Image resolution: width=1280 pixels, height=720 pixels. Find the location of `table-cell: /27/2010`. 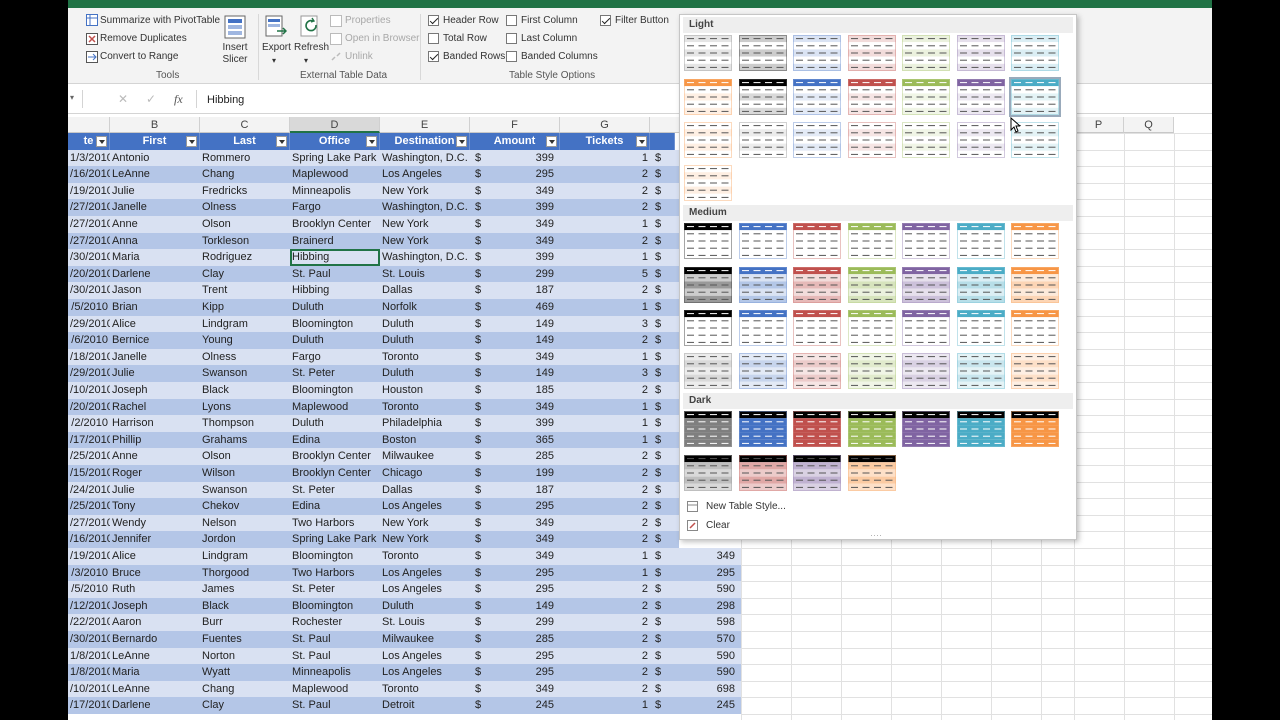

table-cell: /27/2010 is located at coordinates (89, 241).